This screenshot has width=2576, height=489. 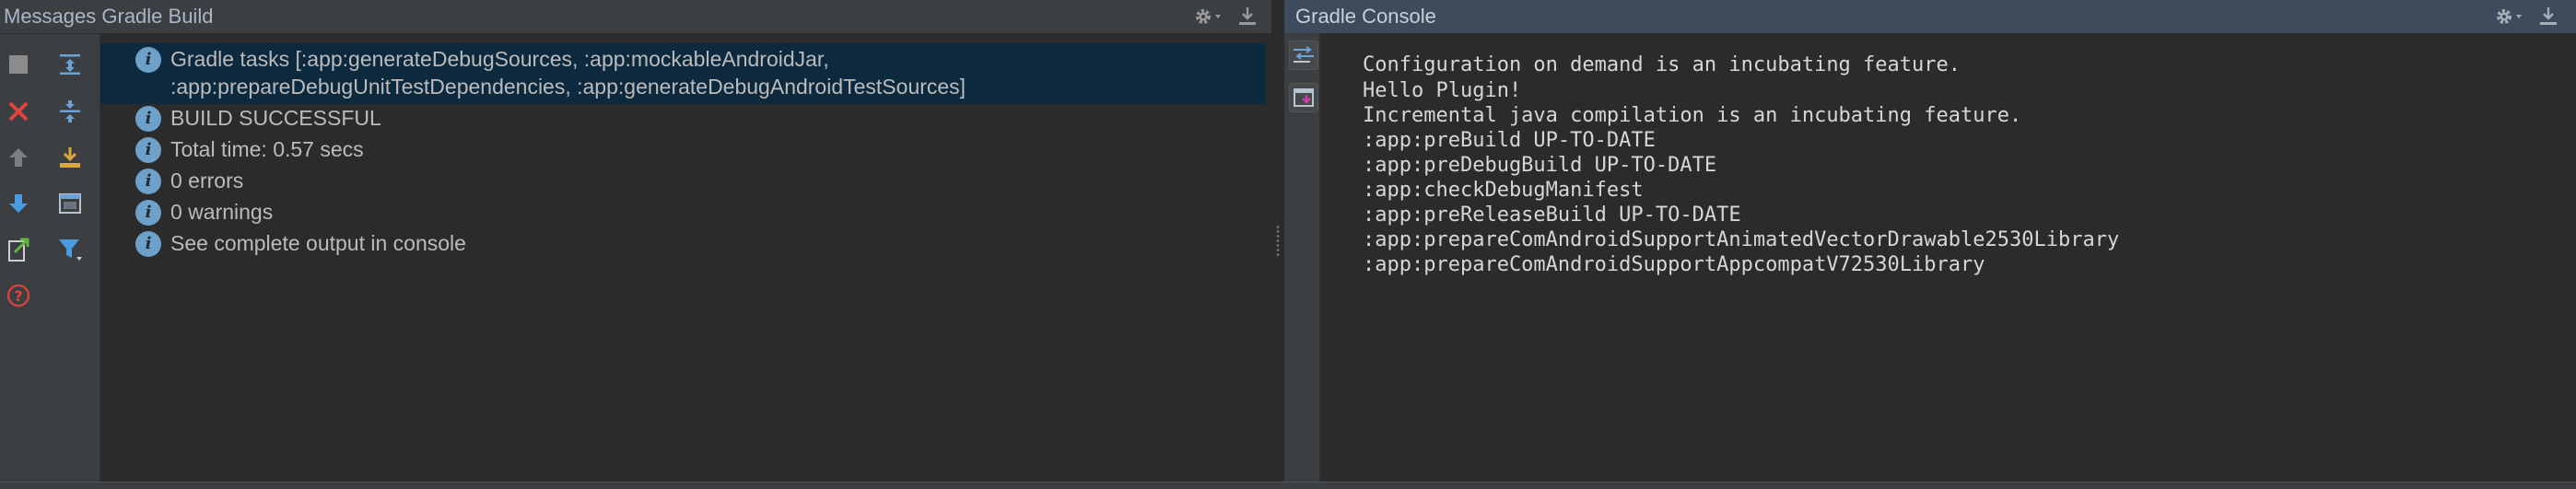 I want to click on export-button, so click(x=18, y=249).